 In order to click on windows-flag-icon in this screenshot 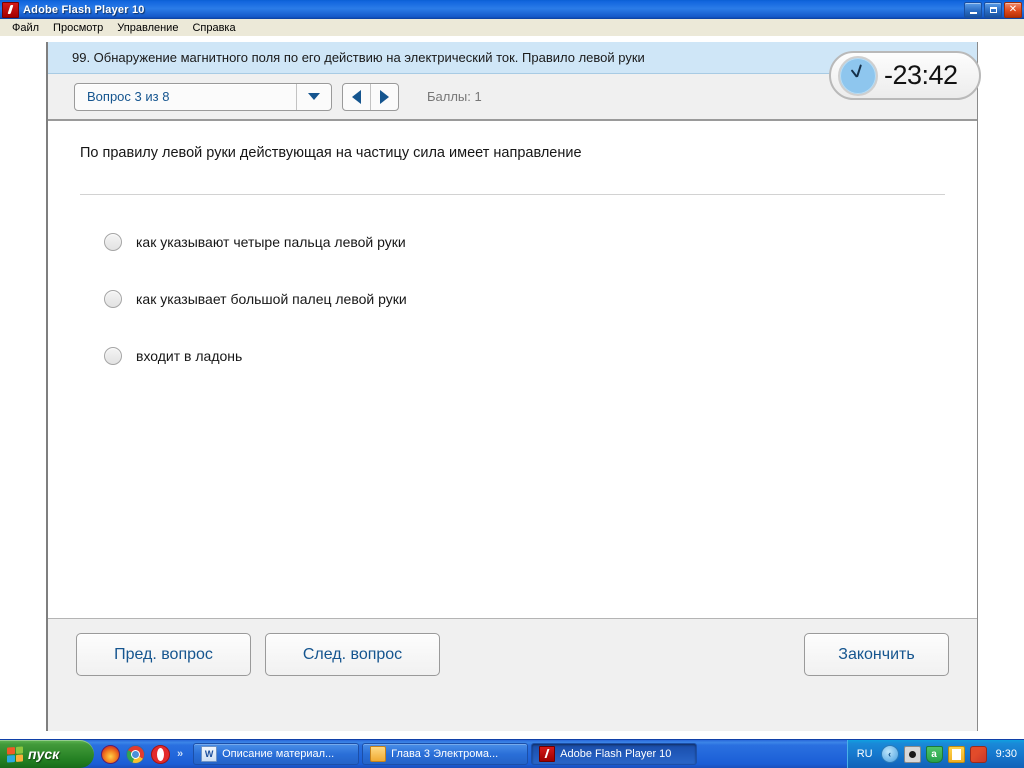, I will do `click(15, 754)`.